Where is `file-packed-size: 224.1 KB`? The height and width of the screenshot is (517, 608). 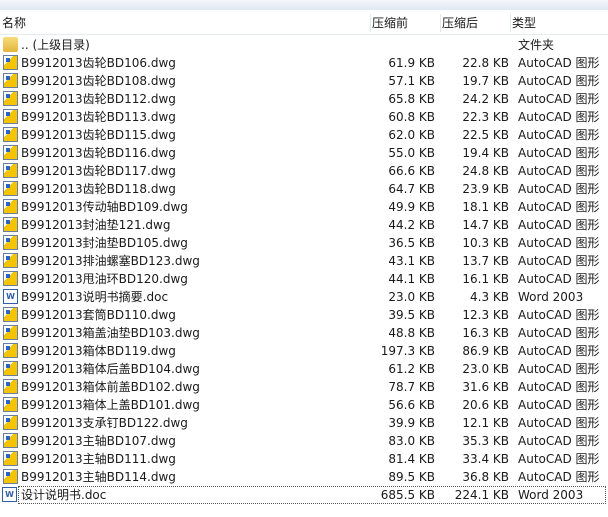 file-packed-size: 224.1 KB is located at coordinates (481, 495).